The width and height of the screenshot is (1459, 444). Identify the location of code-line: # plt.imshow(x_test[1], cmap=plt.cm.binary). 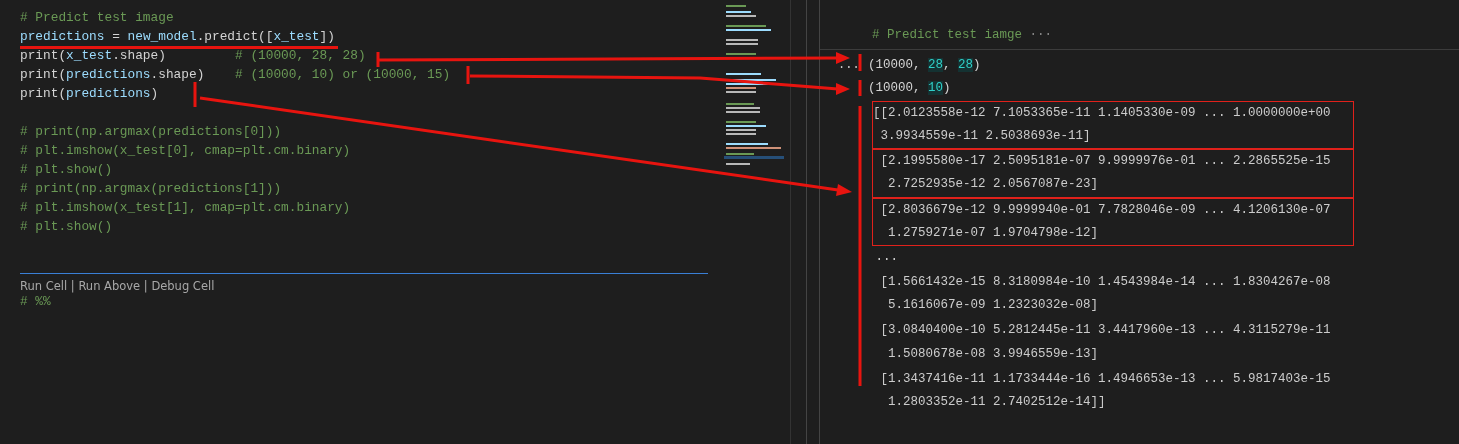
(185, 208).